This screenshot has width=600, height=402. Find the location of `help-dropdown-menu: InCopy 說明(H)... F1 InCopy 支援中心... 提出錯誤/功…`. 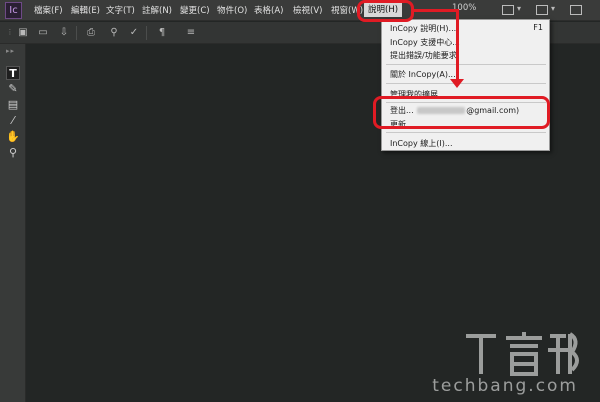

help-dropdown-menu: InCopy 說明(H)... F1 InCopy 支援中心... 提出錯誤/功… is located at coordinates (465, 85).